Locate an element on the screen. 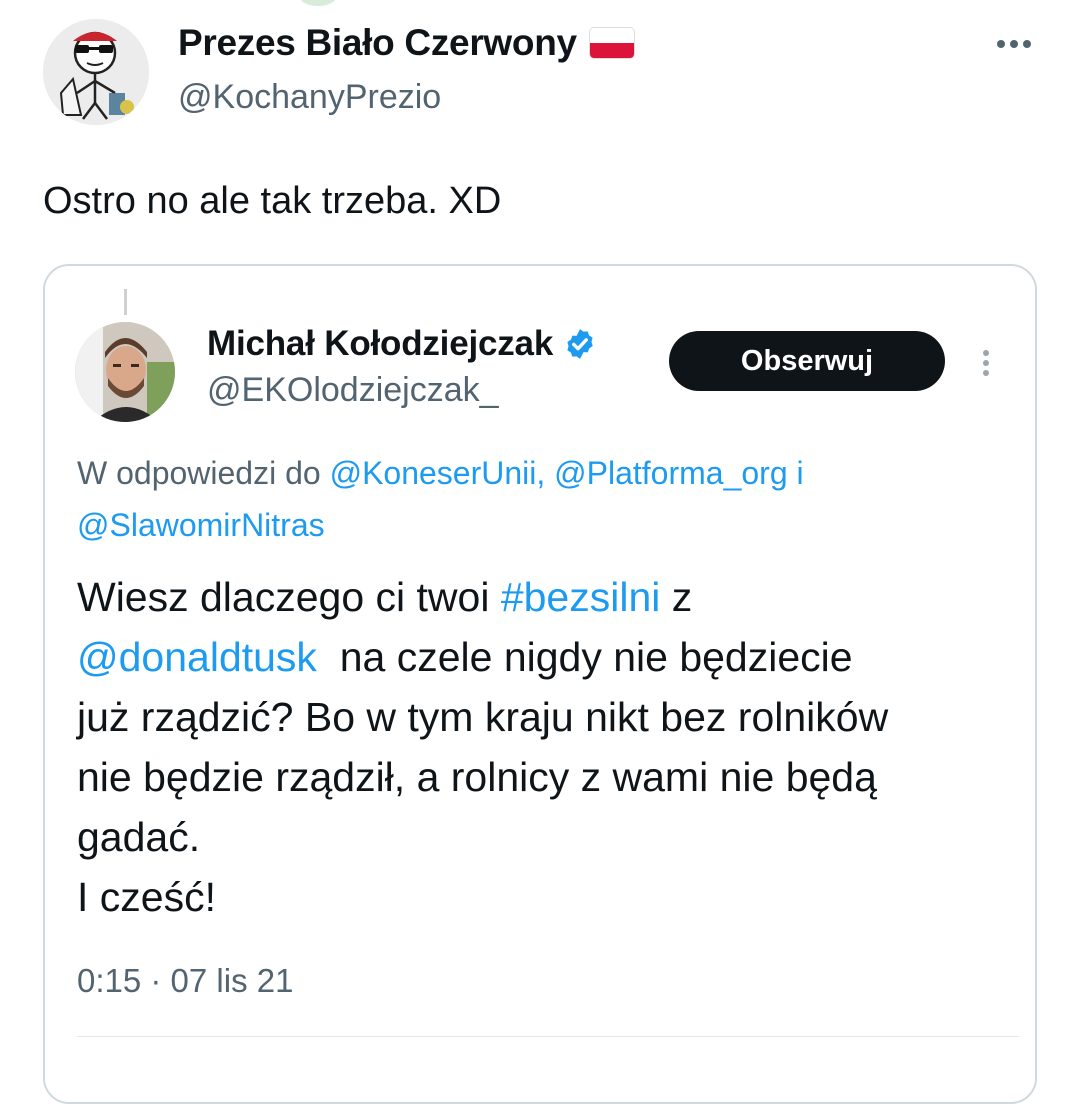  tweet-text: Ostro no ale tak trzeba. XD is located at coordinates (272, 201).